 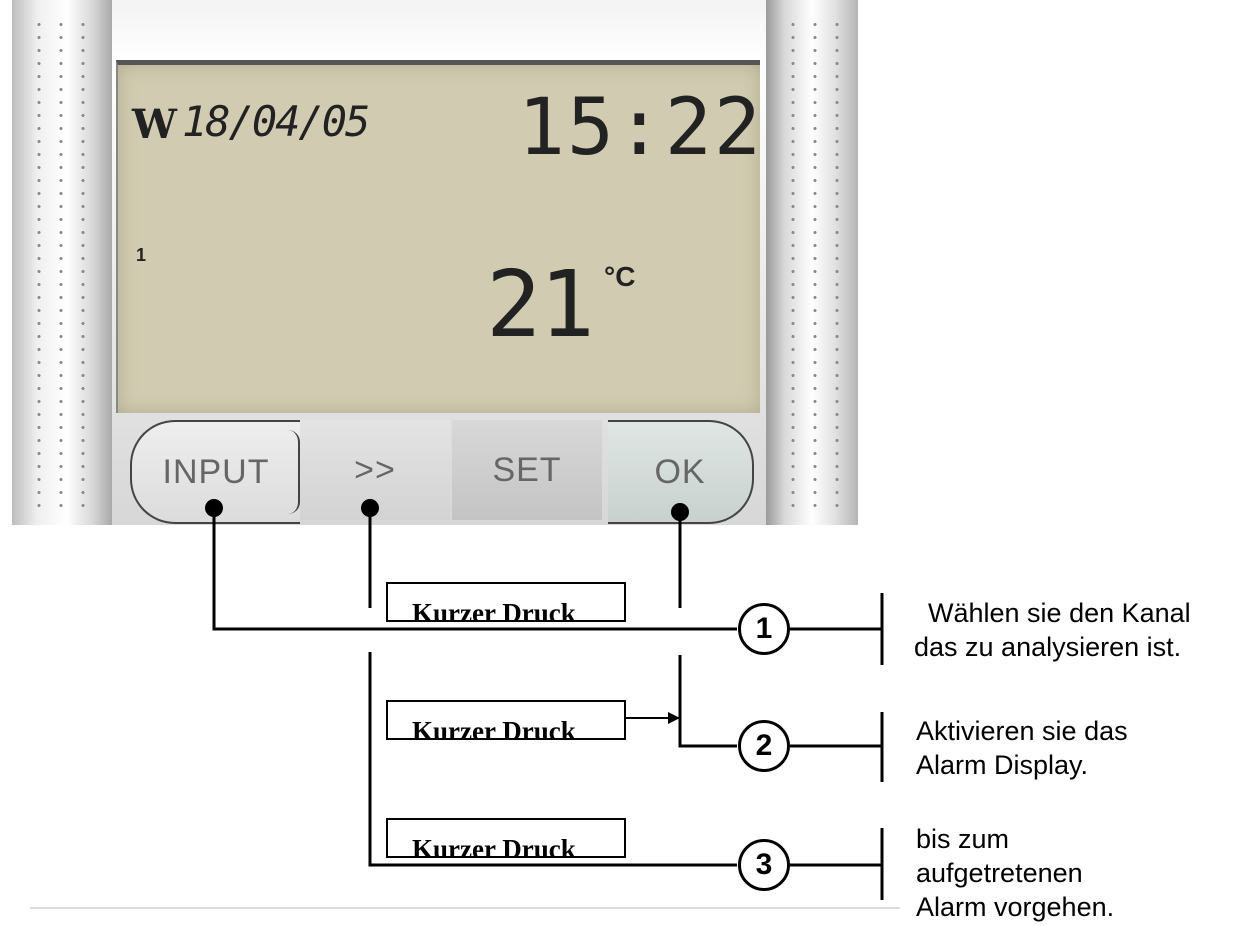 I want to click on short-press-label-2: Kurzer Druck, so click(x=506, y=720).